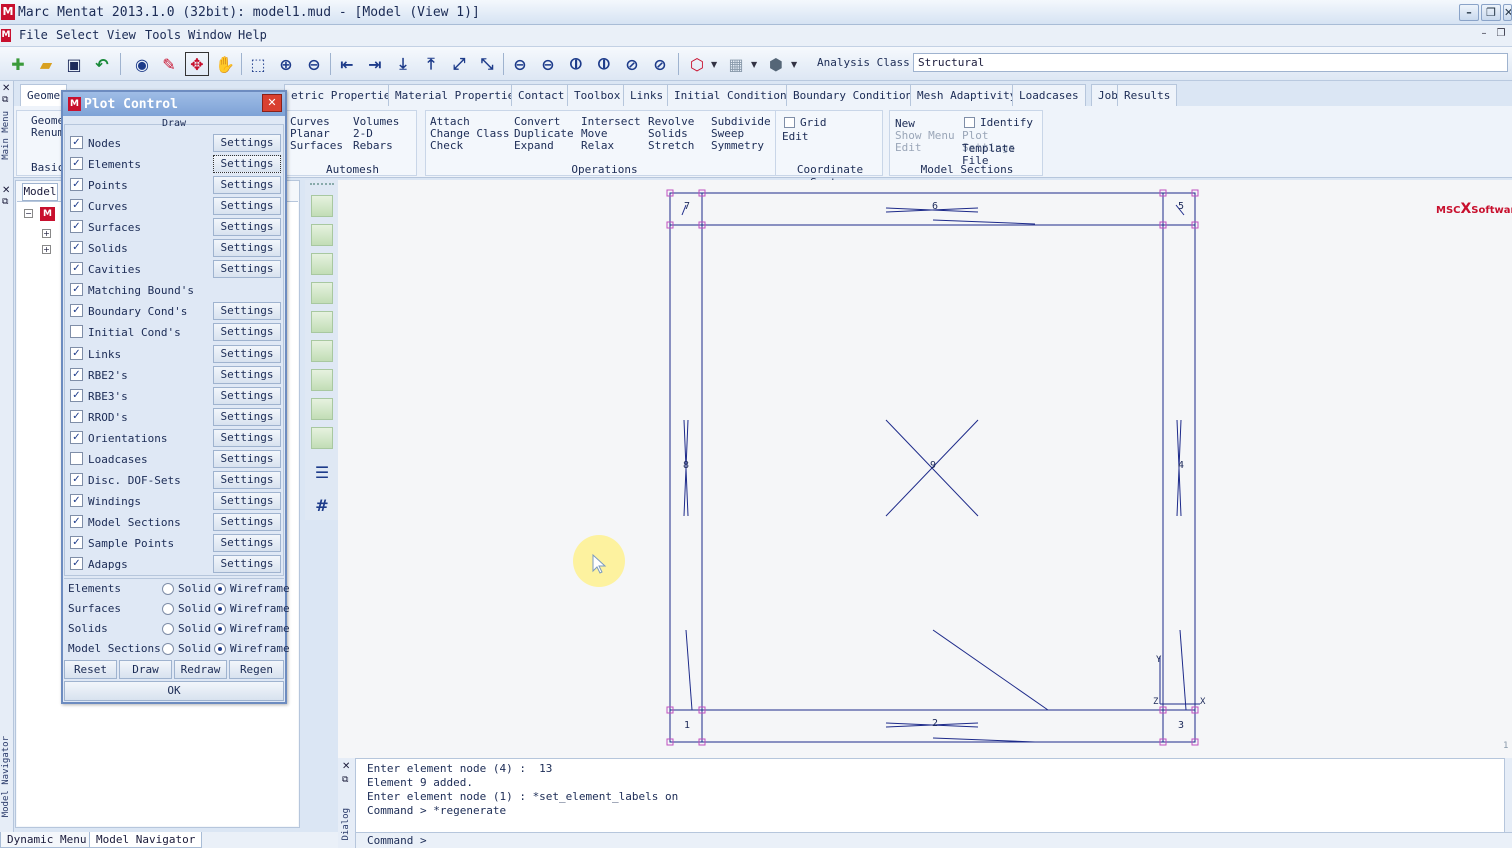  I want to click on ribbon-stretch-button: Stretch, so click(671, 146).